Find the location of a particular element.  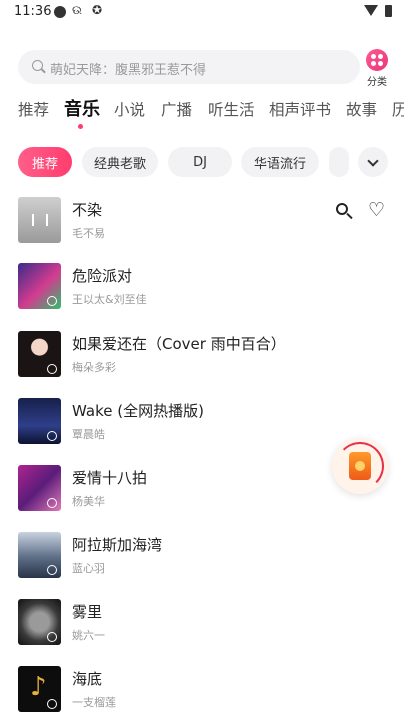

chip-classic-oldies: 经典老歌 is located at coordinates (120, 162).